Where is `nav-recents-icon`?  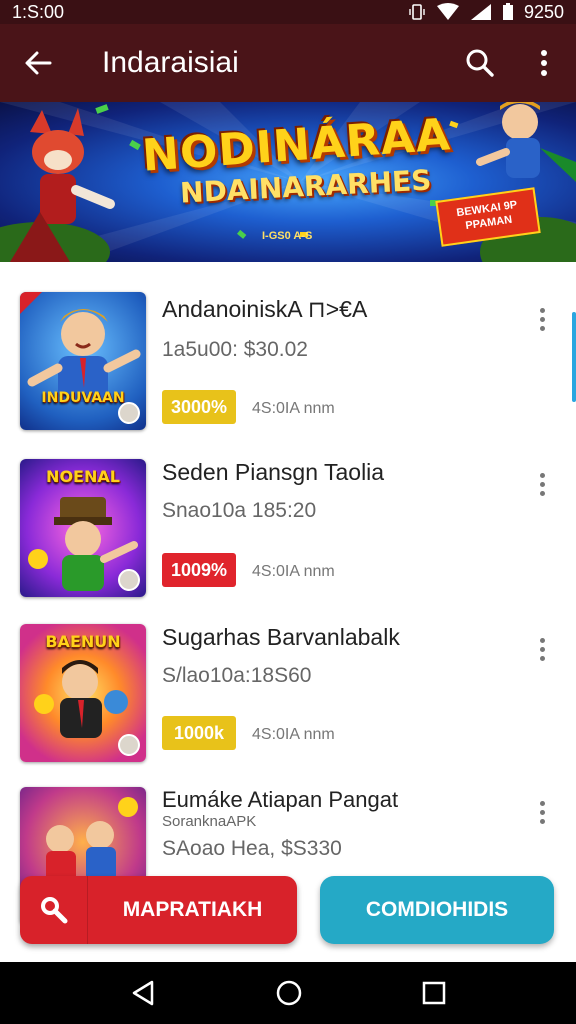
nav-recents-icon is located at coordinates (434, 993).